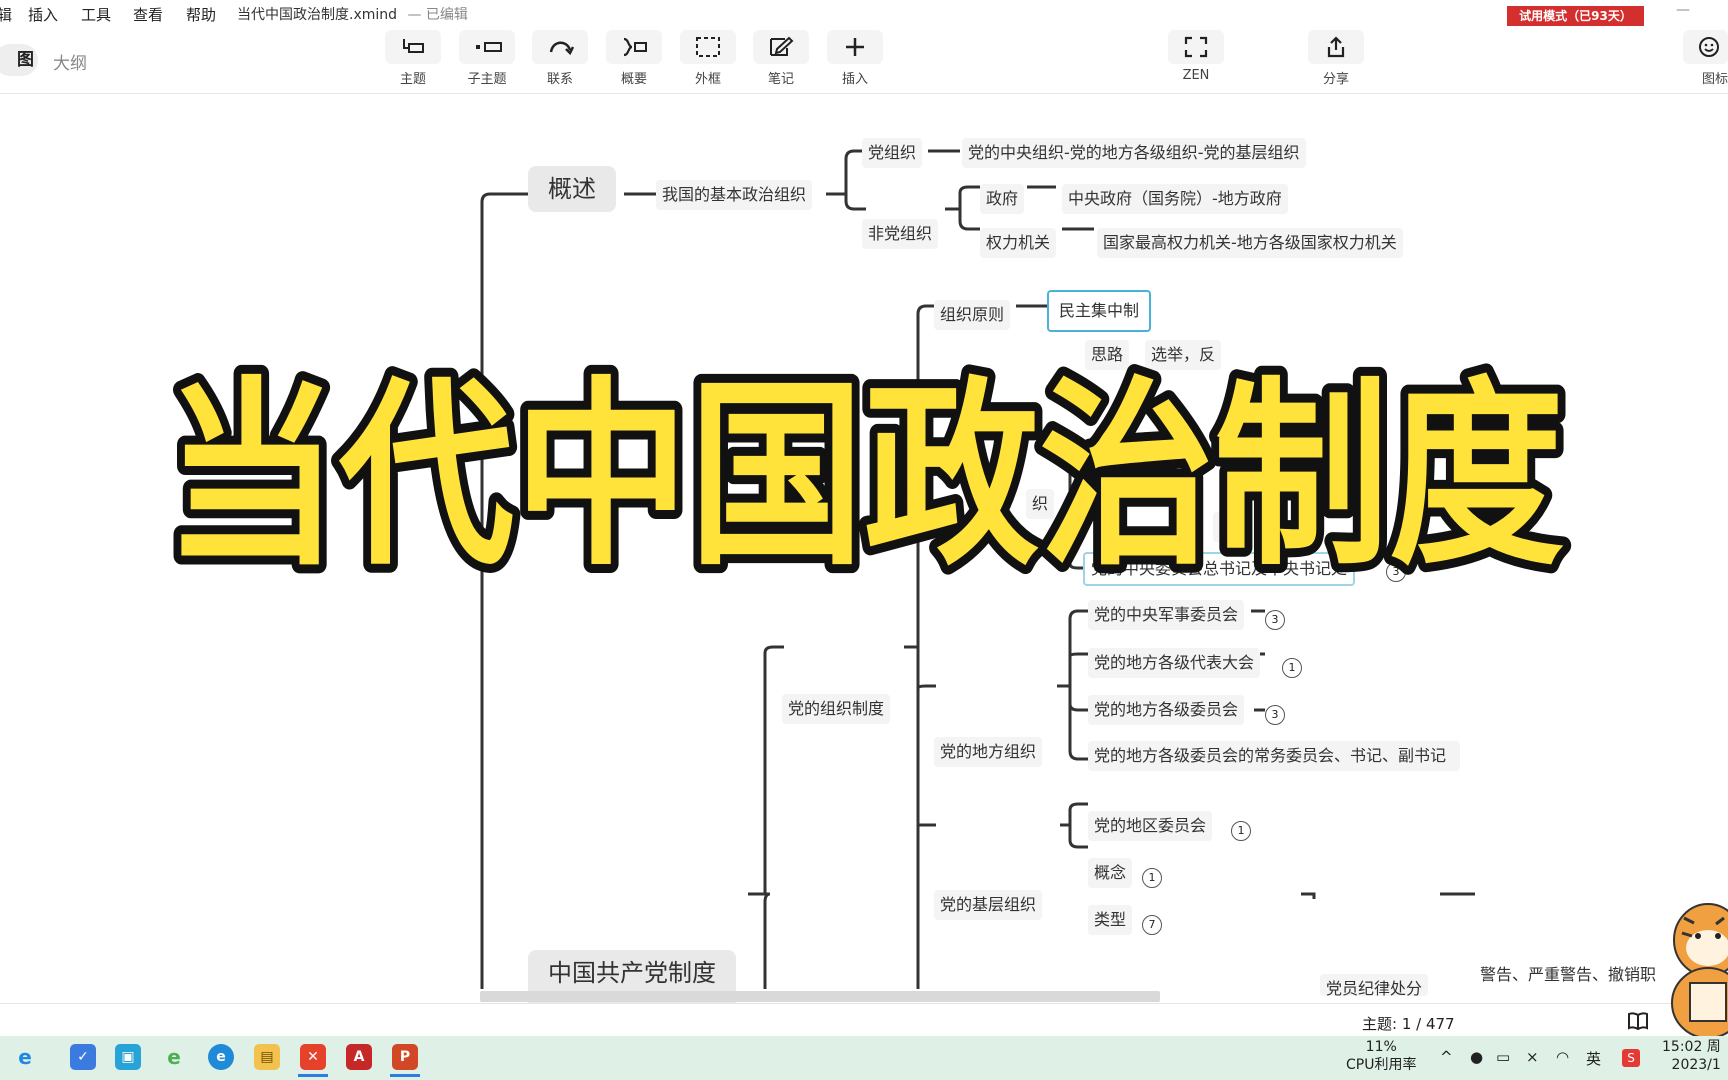 This screenshot has height=1080, width=1728. What do you see at coordinates (1166, 710) in the screenshot?
I see `topic-local-committee: 党的地方各级委员会` at bounding box center [1166, 710].